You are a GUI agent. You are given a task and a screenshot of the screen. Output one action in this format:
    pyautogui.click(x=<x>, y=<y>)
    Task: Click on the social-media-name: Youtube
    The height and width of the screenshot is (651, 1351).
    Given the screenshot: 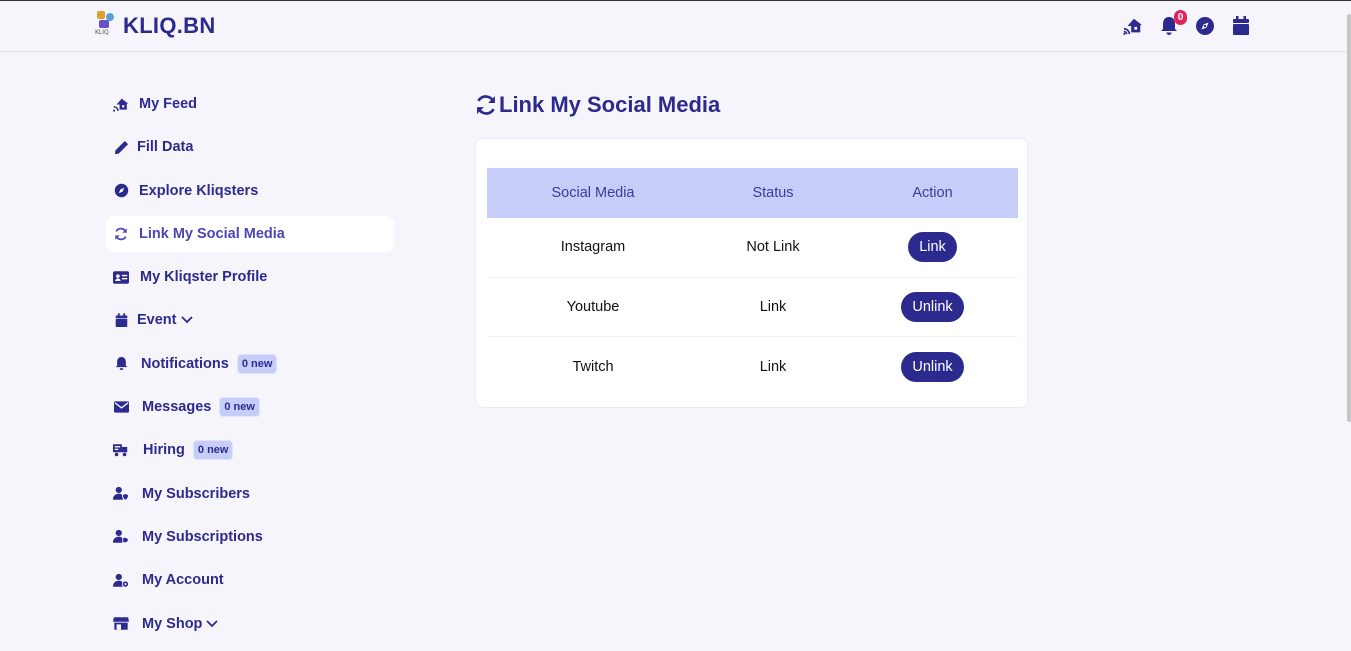 What is the action you would take?
    pyautogui.click(x=593, y=306)
    